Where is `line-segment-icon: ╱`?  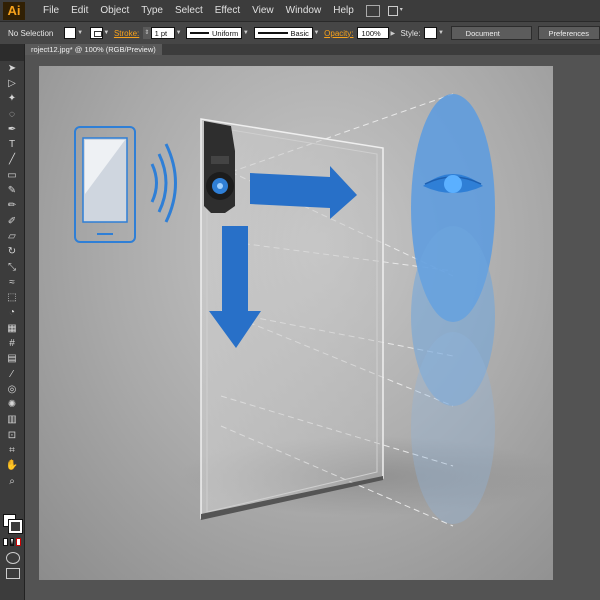
line-segment-icon: ╱ is located at coordinates (12, 160).